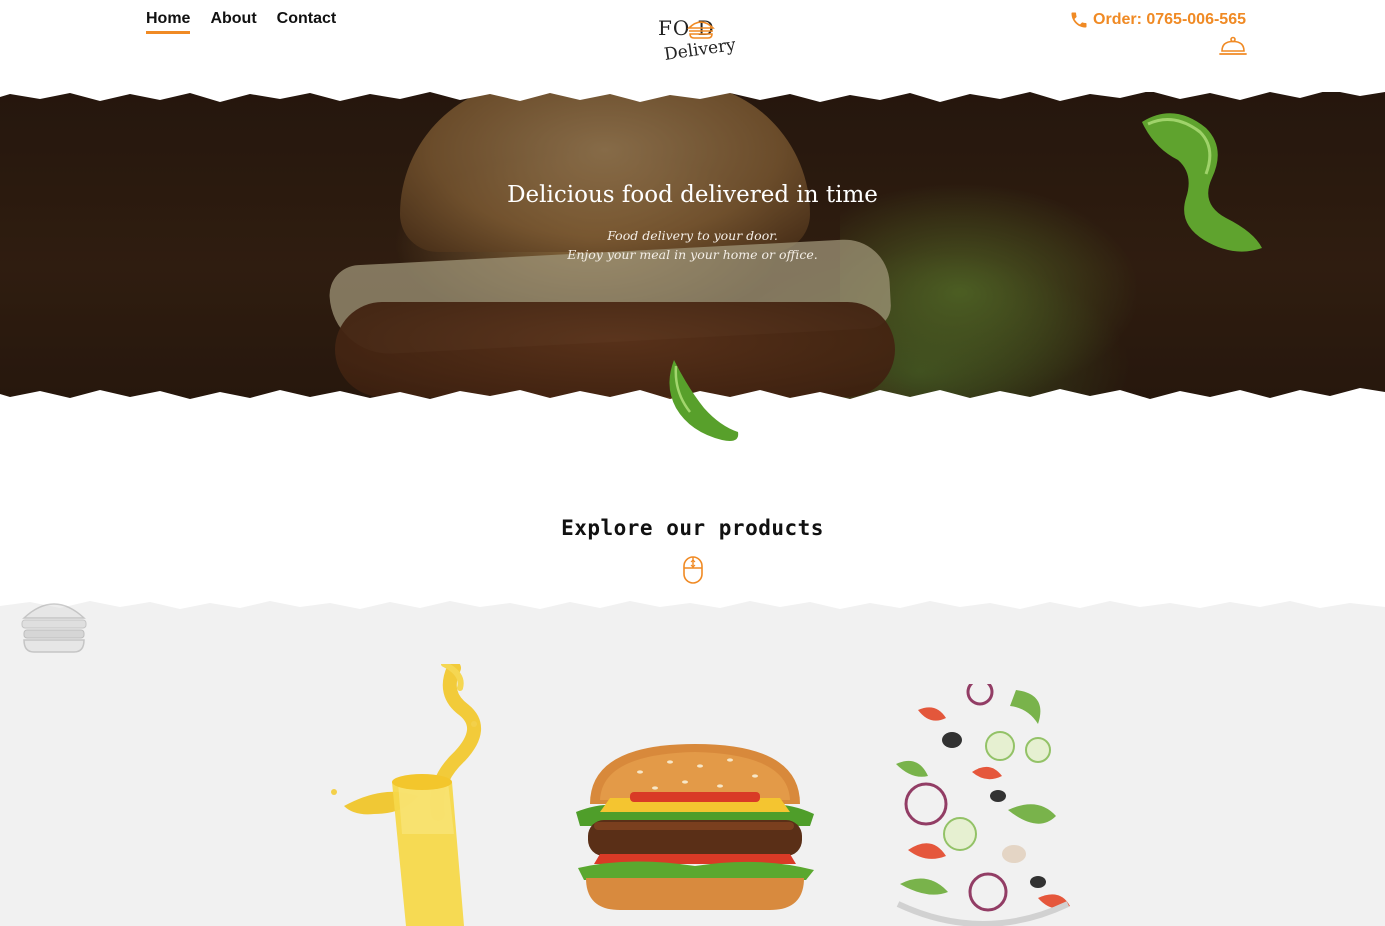  I want to click on product-salad-image, so click(983, 805).